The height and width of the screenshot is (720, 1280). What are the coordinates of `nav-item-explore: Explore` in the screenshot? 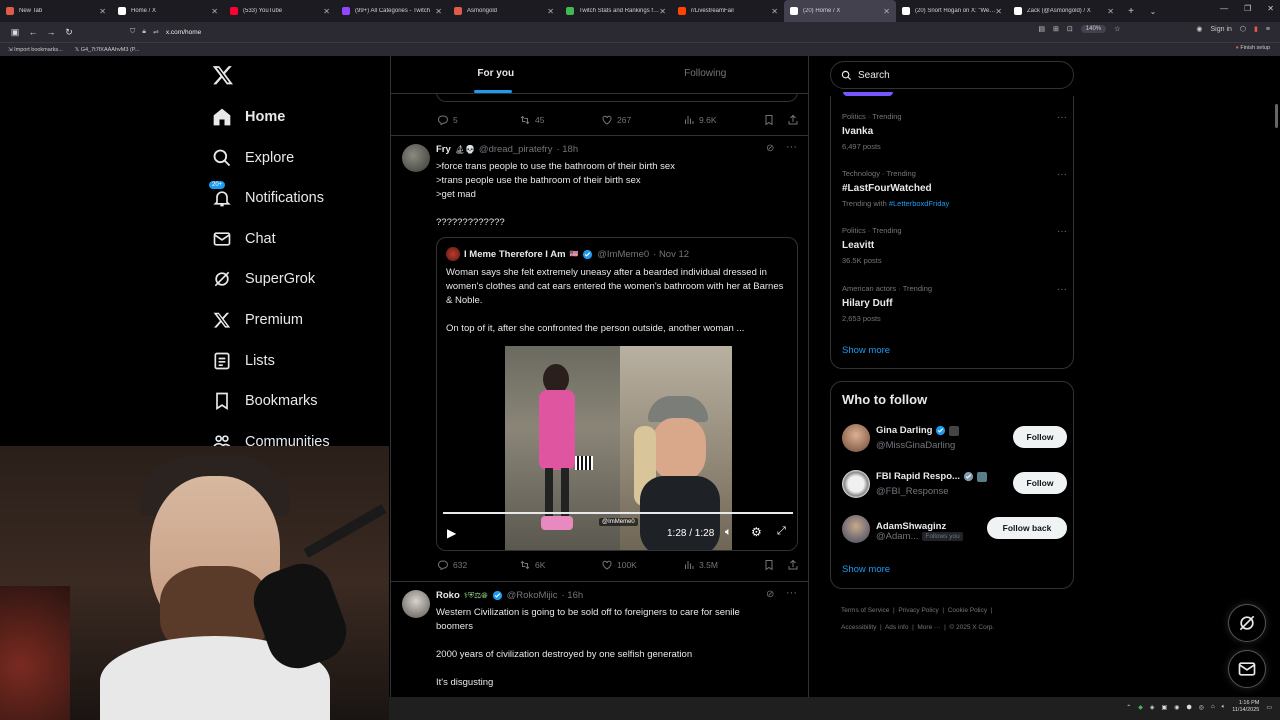 It's located at (253, 158).